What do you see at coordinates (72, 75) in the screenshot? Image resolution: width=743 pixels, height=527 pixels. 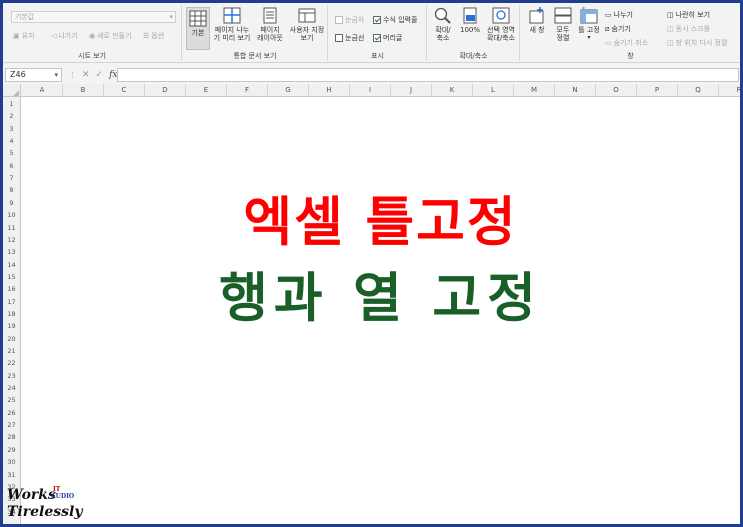 I see `more-icon: ⋮` at bounding box center [72, 75].